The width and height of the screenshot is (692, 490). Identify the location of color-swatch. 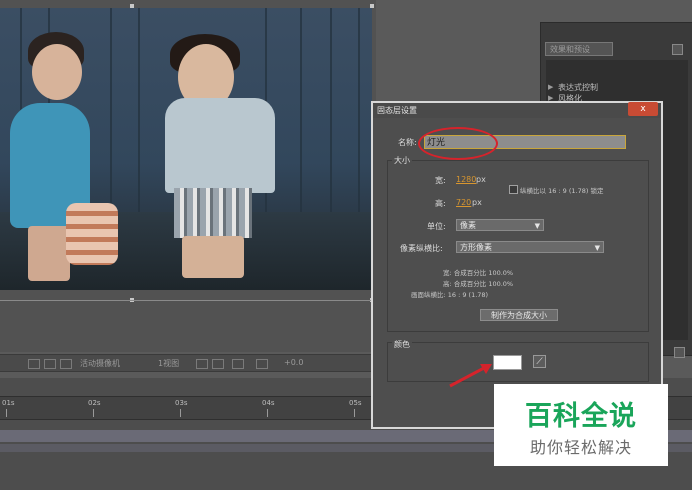
(507, 362).